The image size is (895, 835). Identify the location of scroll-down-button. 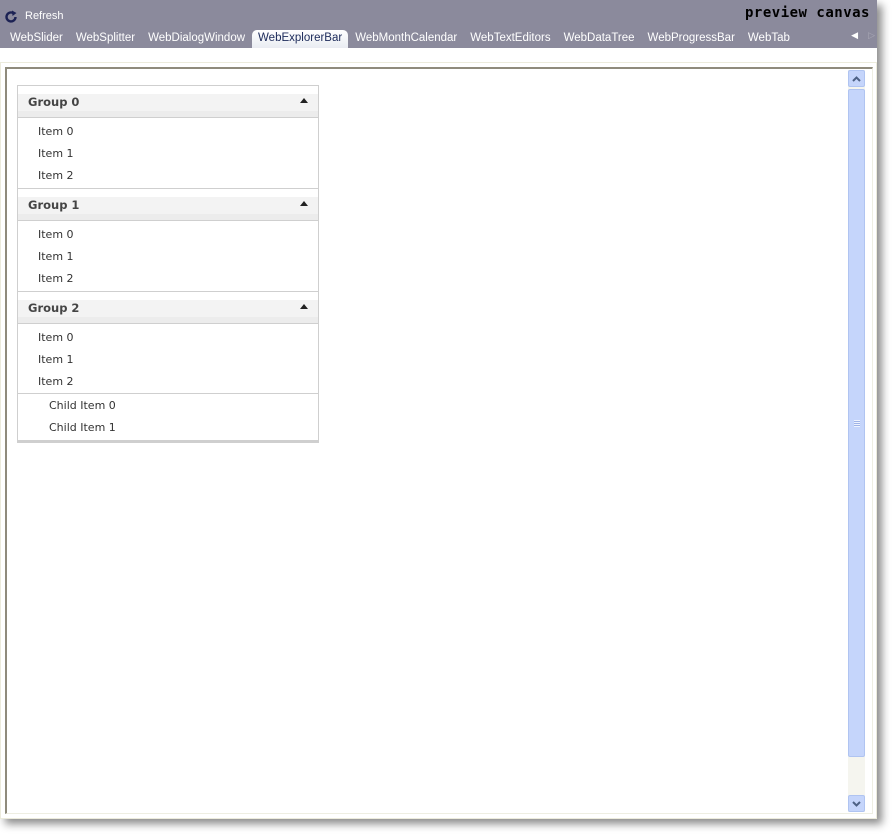
(856, 803).